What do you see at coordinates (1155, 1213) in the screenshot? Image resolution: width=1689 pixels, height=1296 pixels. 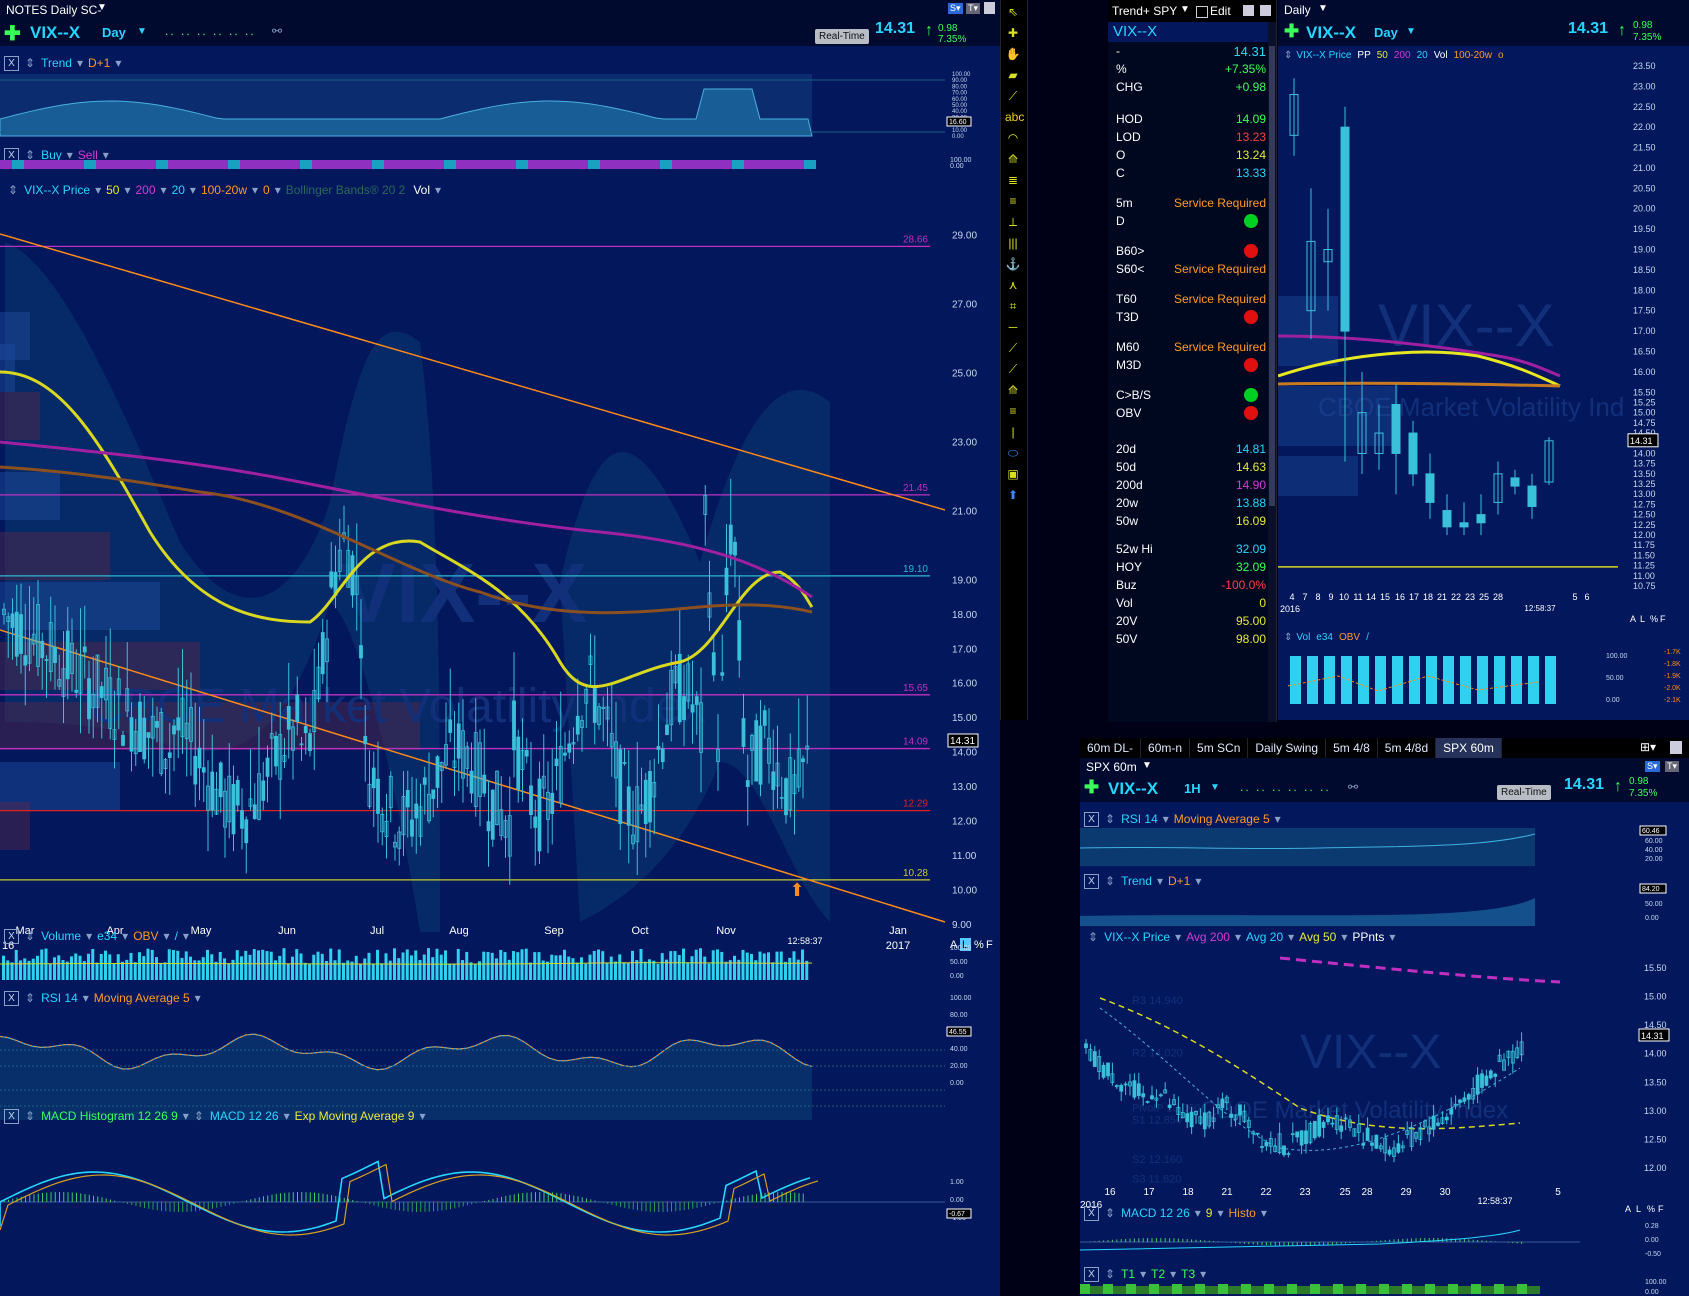 I see `hourly-macd-name: MACD 12 26` at bounding box center [1155, 1213].